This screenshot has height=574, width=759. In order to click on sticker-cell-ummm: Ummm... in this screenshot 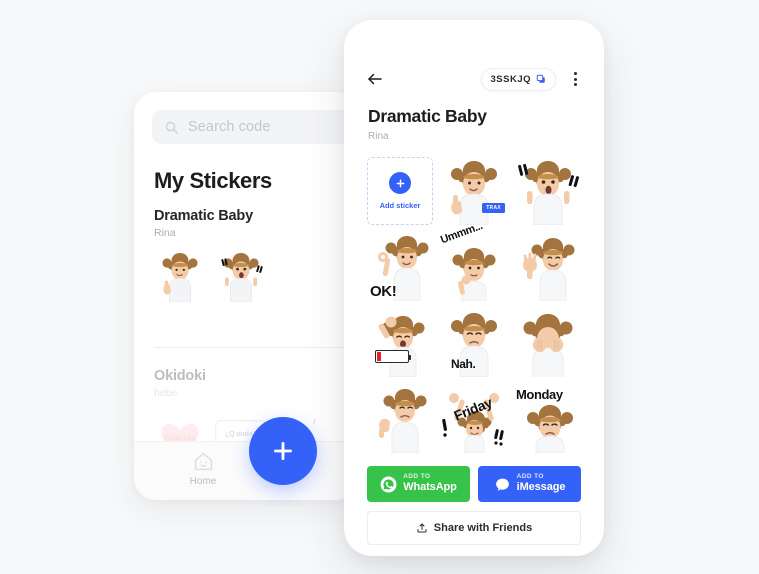, I will do `click(473, 260)`.